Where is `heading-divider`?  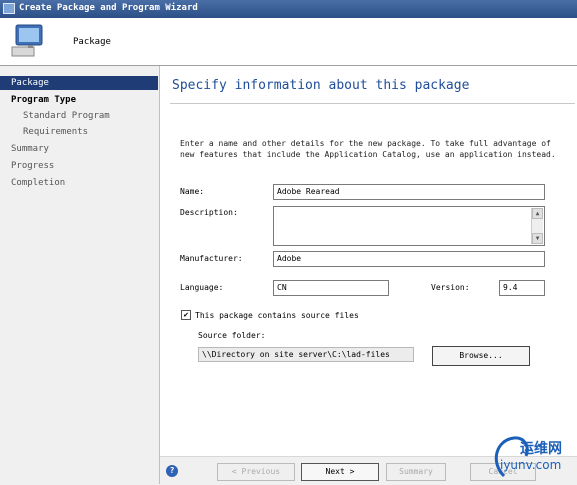 heading-divider is located at coordinates (372, 103).